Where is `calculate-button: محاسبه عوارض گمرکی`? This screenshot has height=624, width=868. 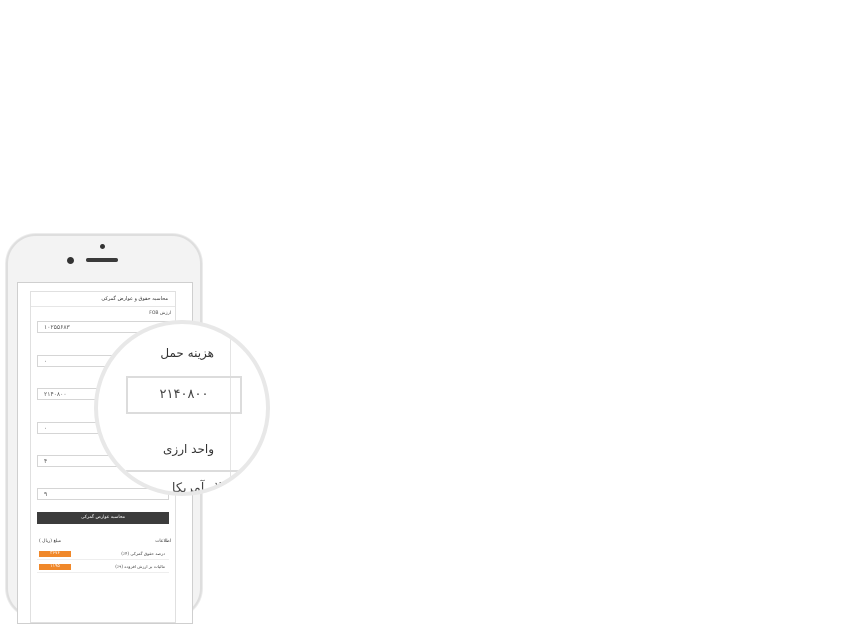 calculate-button: محاسبه عوارض گمرکی is located at coordinates (103, 518).